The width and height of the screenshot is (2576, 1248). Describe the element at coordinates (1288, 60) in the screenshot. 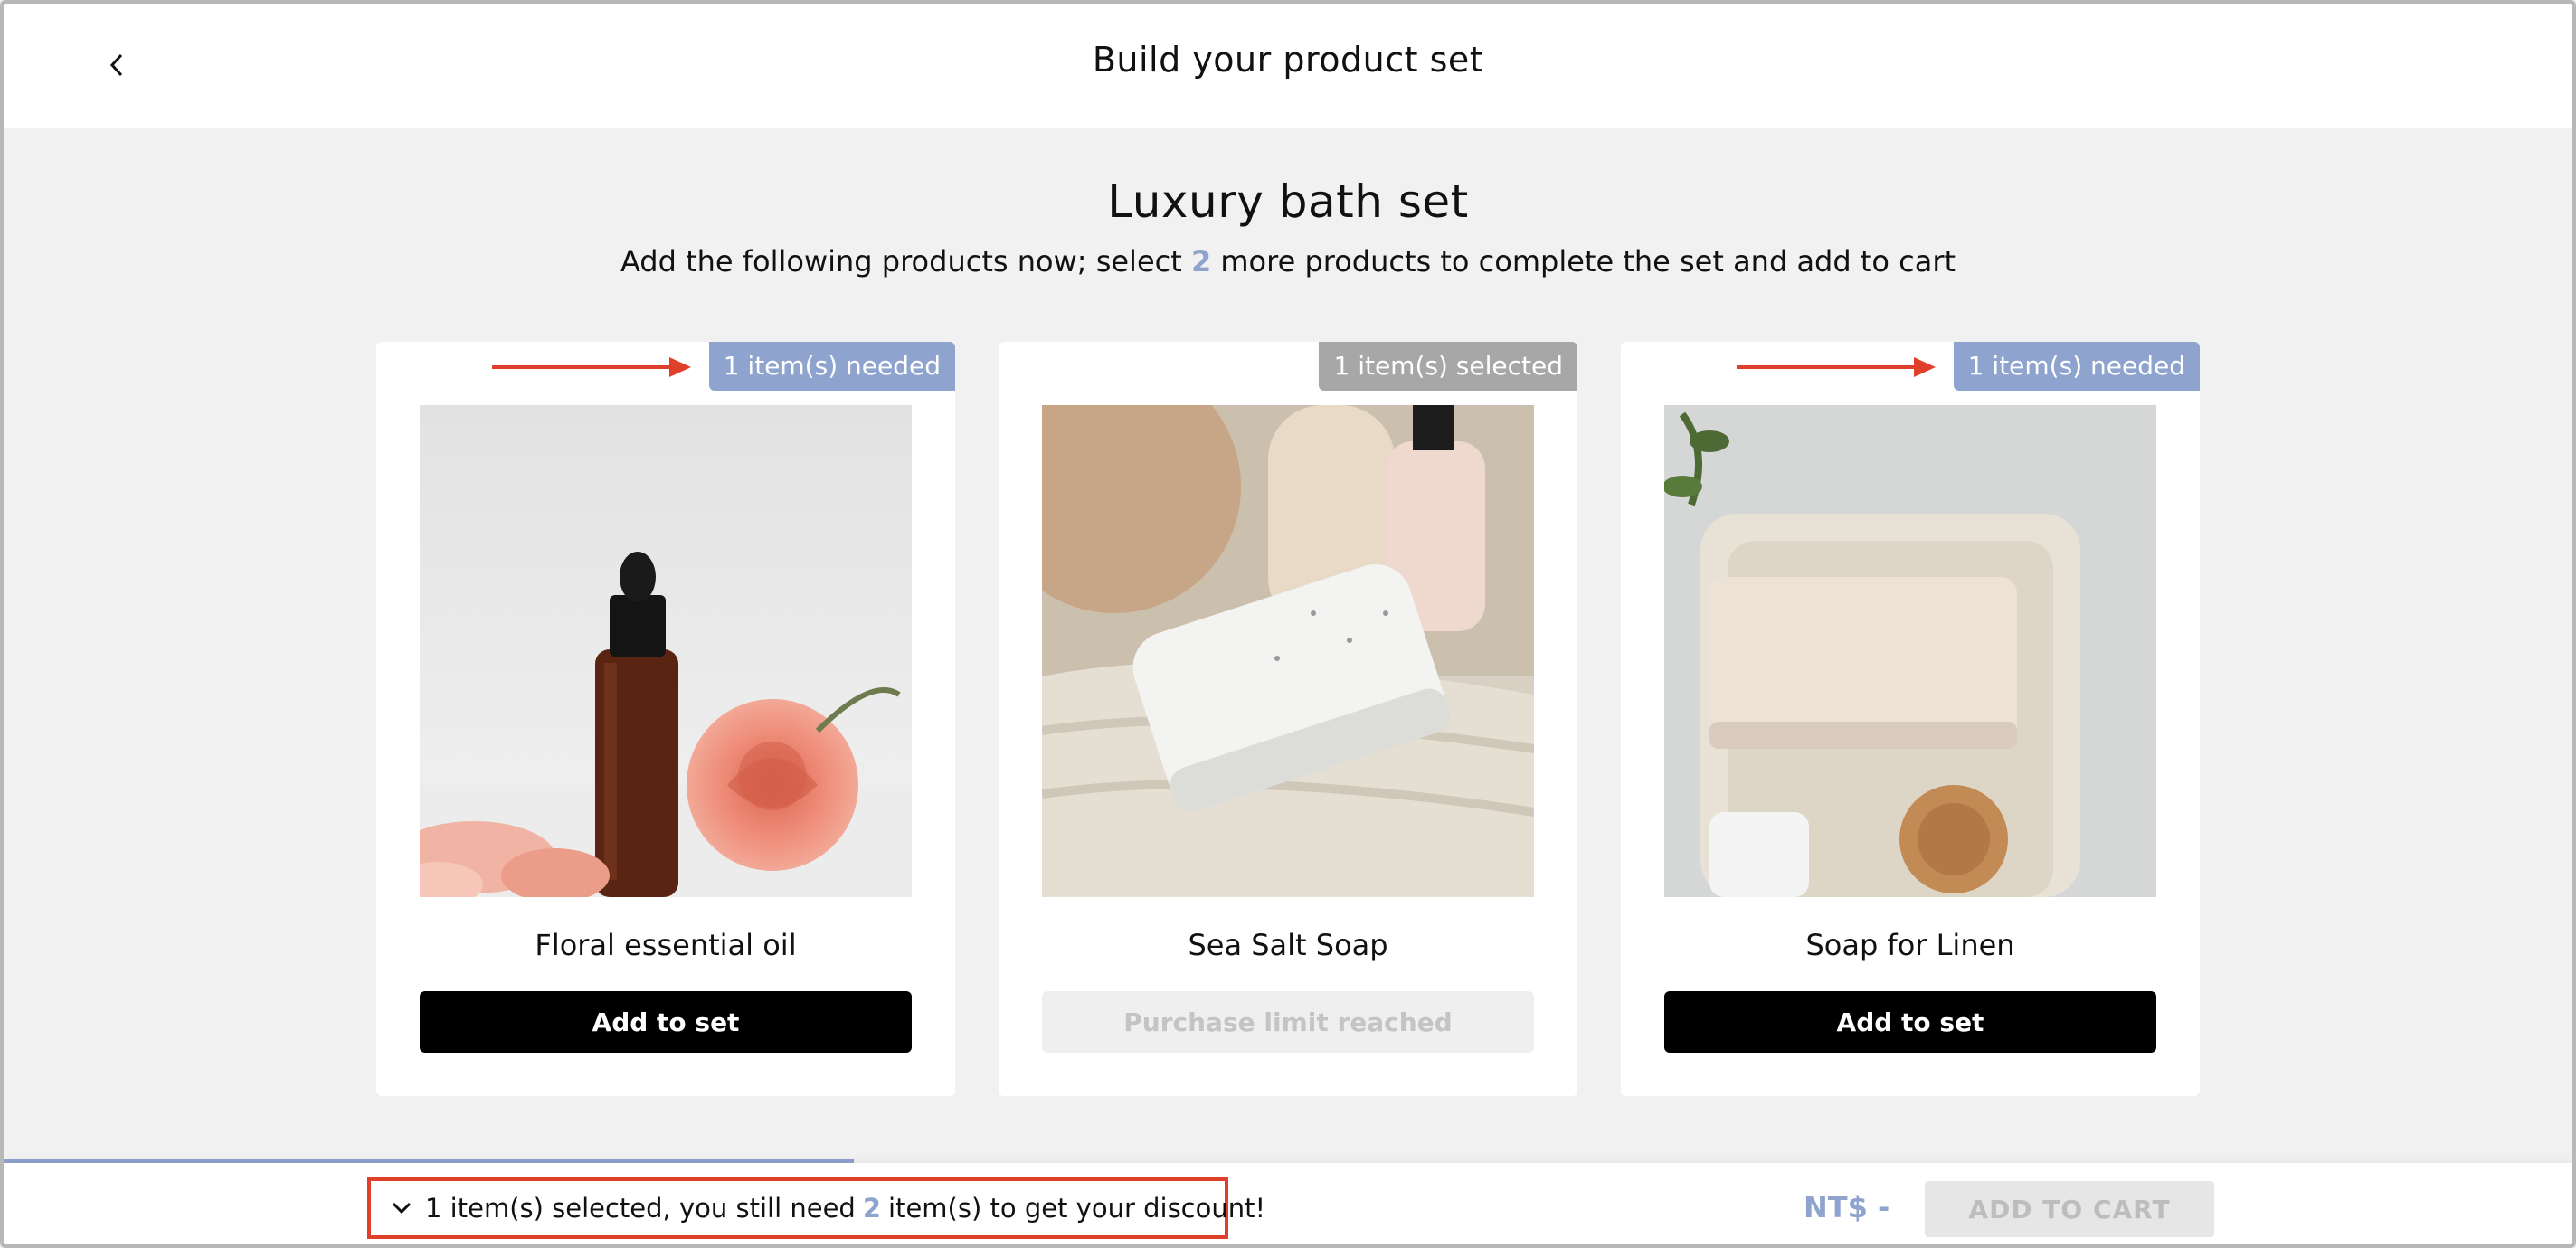

I see `page-title: Build your product set` at that location.